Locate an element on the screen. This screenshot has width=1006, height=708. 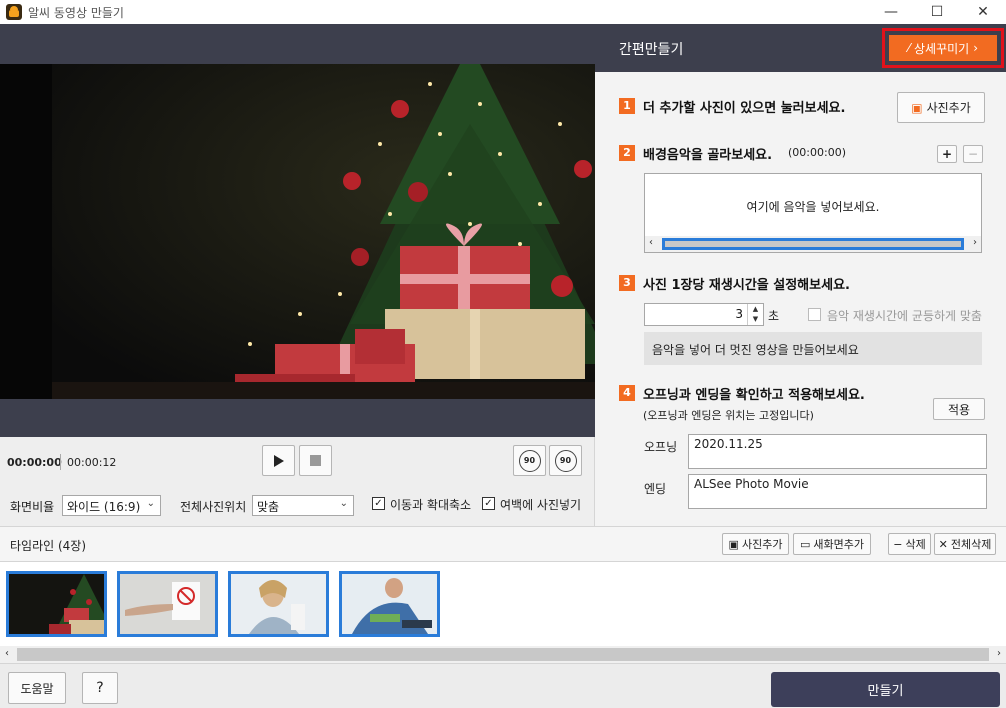
delete-all-label: 전체삭제 is located at coordinates (971, 544).